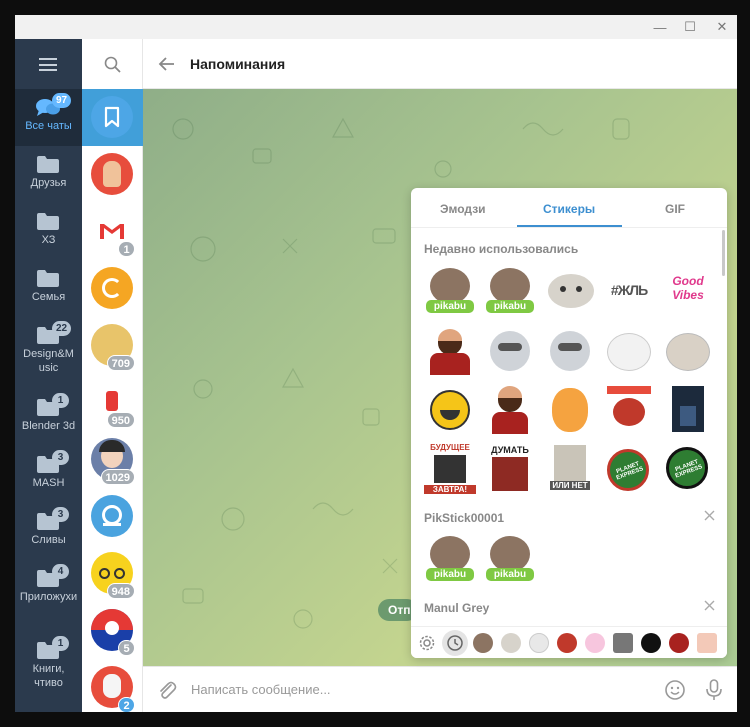 The image size is (750, 727). What do you see at coordinates (112, 685) in the screenshot?
I see `chat-item: 2` at bounding box center [112, 685].